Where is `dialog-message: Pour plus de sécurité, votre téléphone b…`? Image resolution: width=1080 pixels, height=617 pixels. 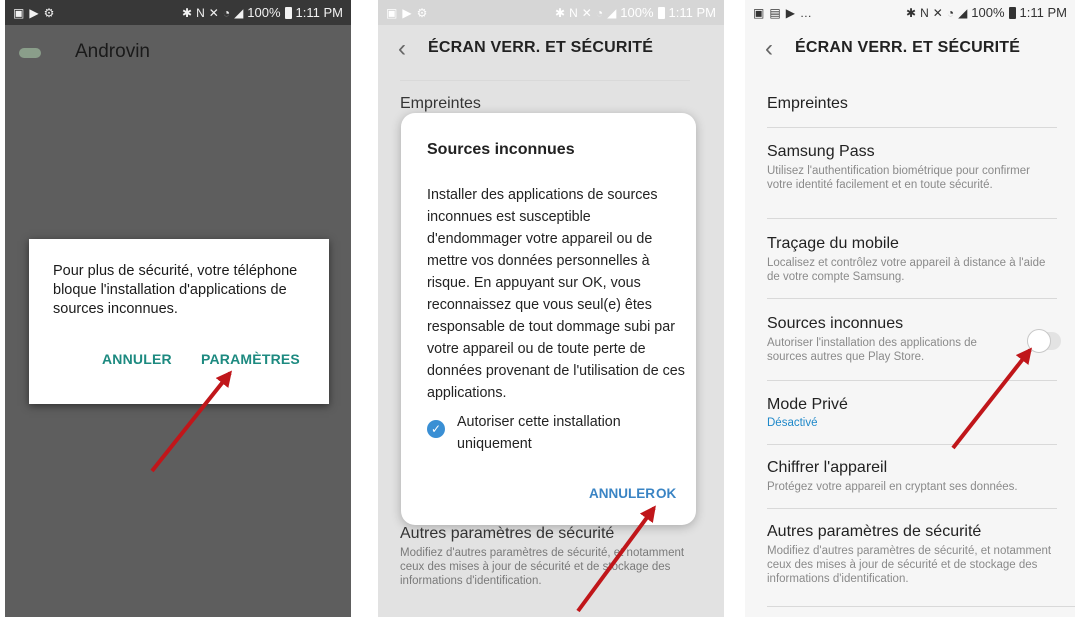
dialog-message: Pour plus de sécurité, votre téléphone b… is located at coordinates (175, 290).